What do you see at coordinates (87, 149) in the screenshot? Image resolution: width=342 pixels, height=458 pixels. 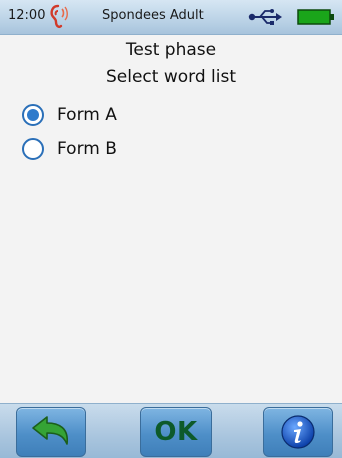 I see `option-form-b-label: Form B` at bounding box center [87, 149].